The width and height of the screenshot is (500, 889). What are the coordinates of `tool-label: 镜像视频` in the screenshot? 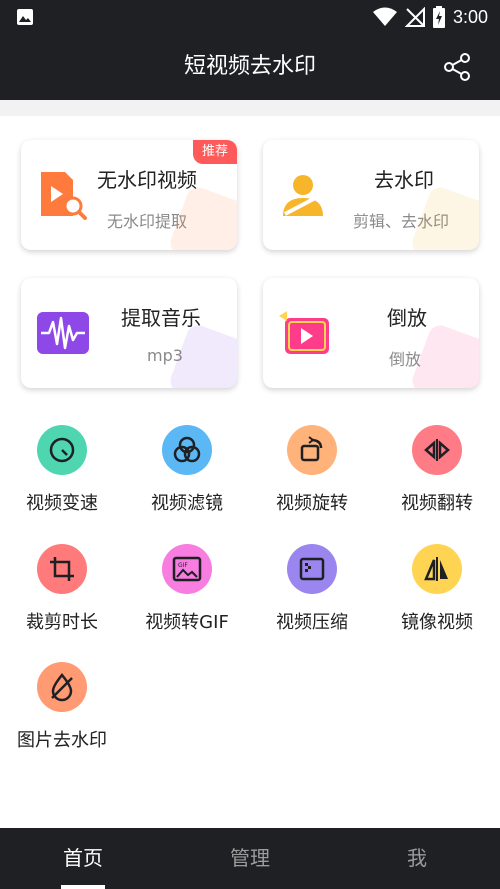 It's located at (437, 622).